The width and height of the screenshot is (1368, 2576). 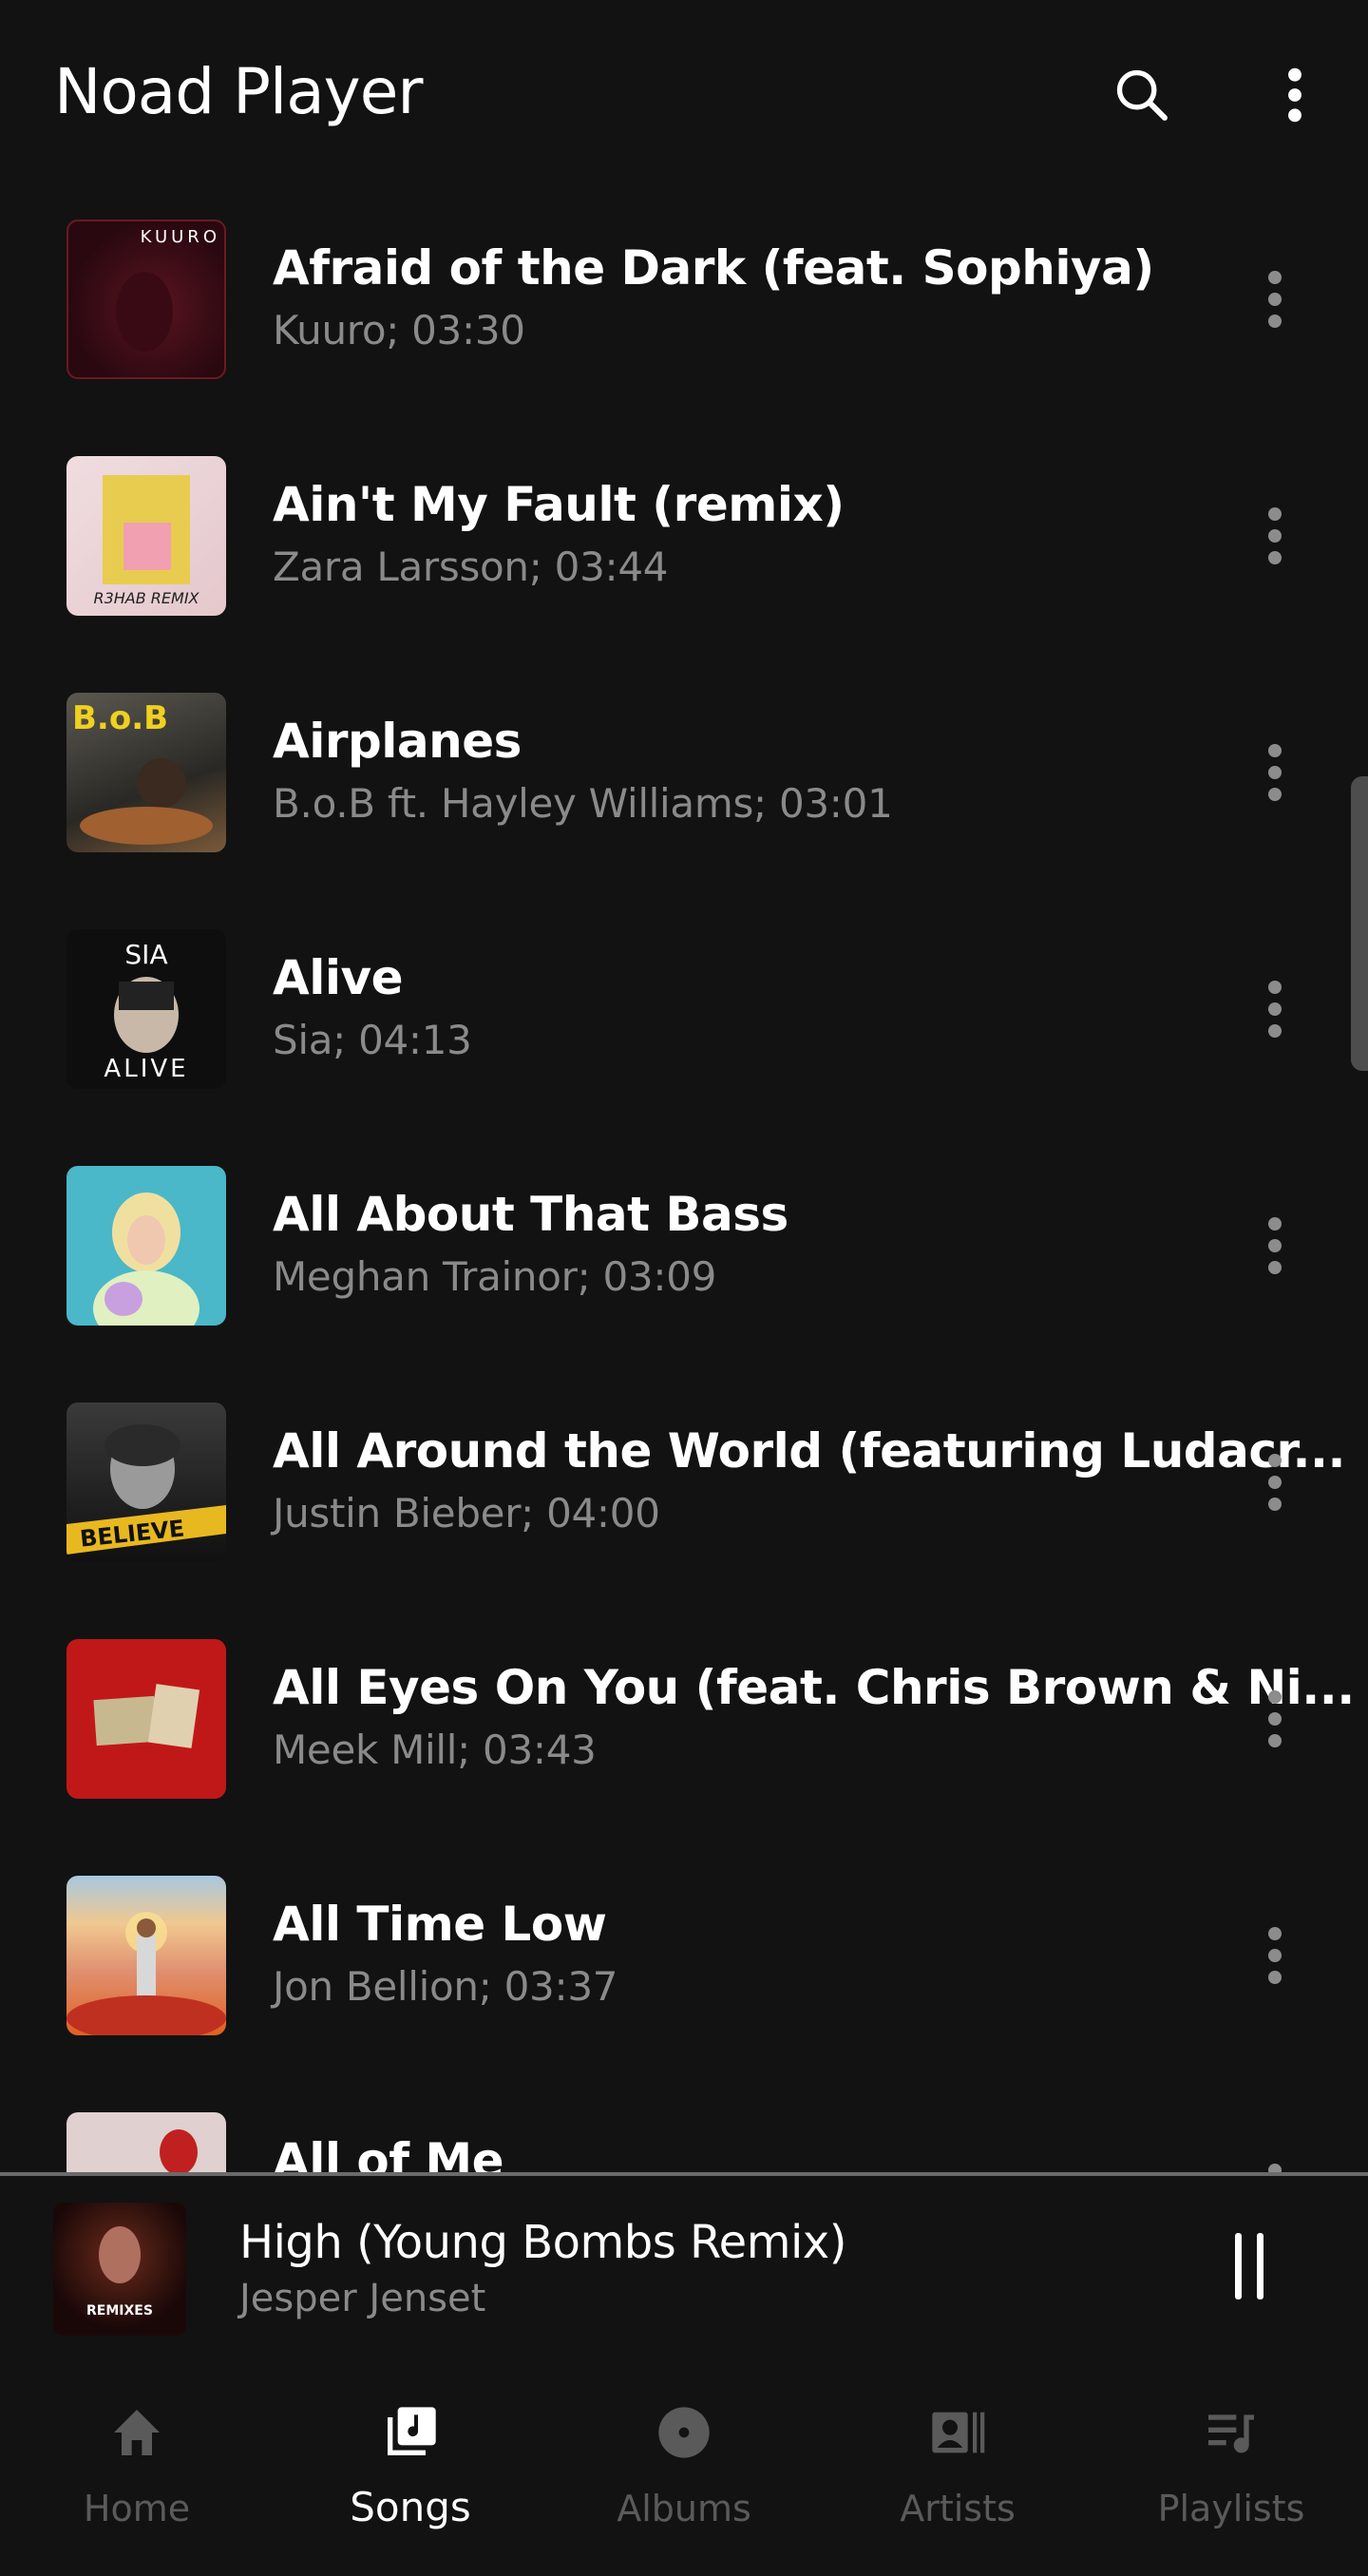 What do you see at coordinates (684, 2130) in the screenshot?
I see `song-row: All of Me` at bounding box center [684, 2130].